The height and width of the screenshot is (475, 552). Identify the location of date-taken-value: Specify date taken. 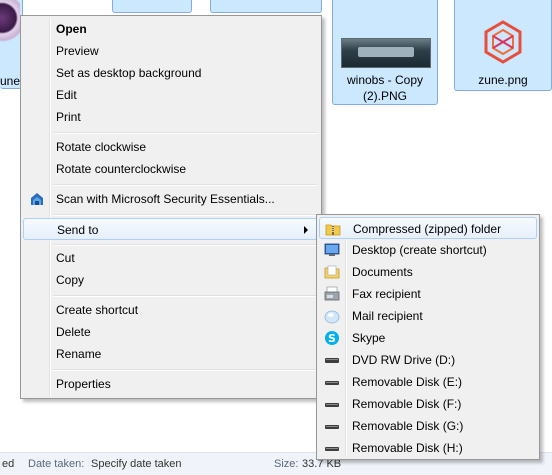
(136, 464).